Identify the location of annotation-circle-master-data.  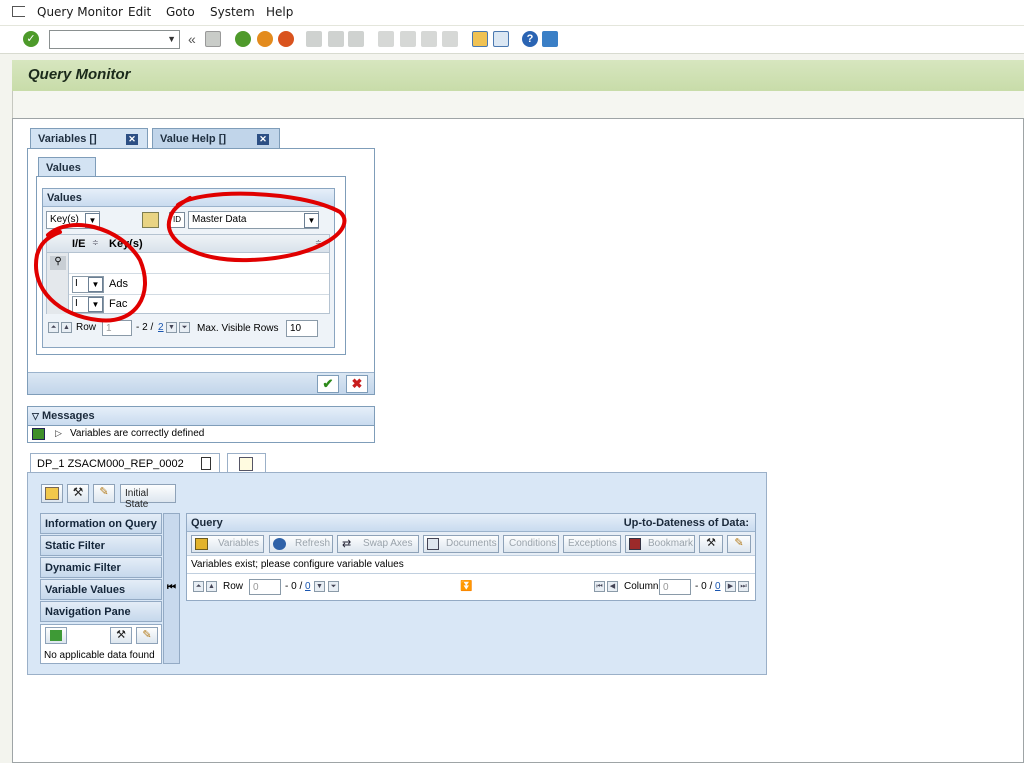
(256, 227).